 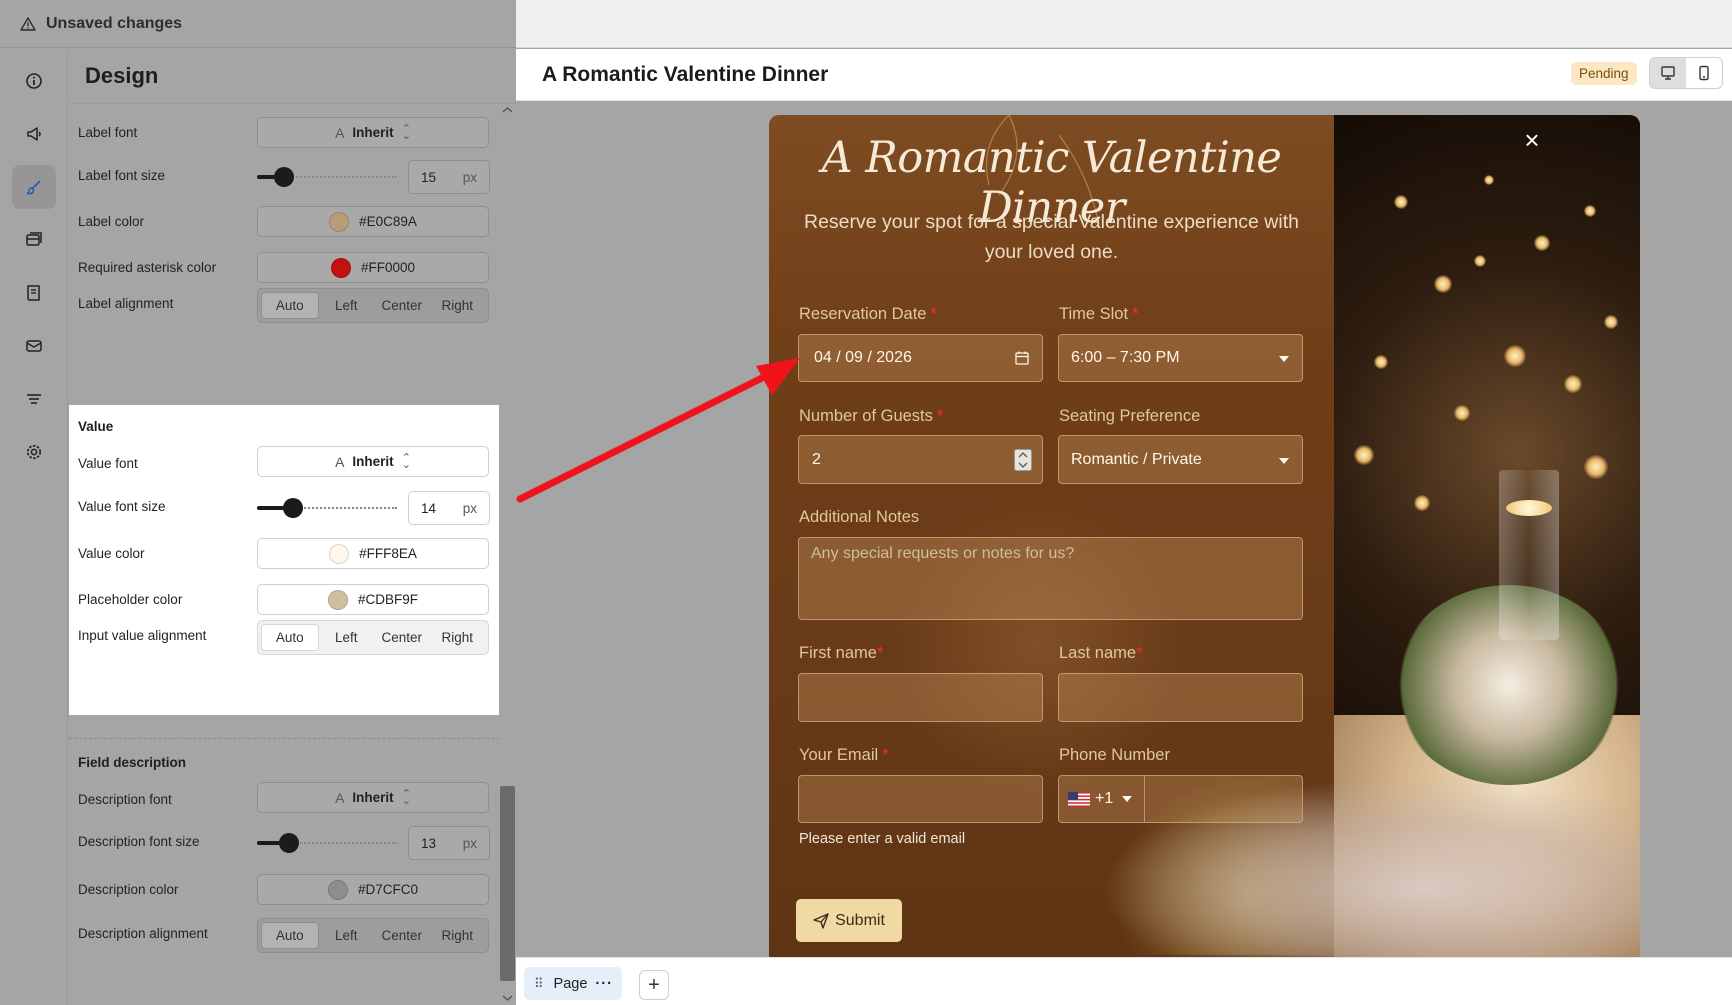 What do you see at coordinates (373, 889) in the screenshot?
I see `description-color-picker: #D7CFC0` at bounding box center [373, 889].